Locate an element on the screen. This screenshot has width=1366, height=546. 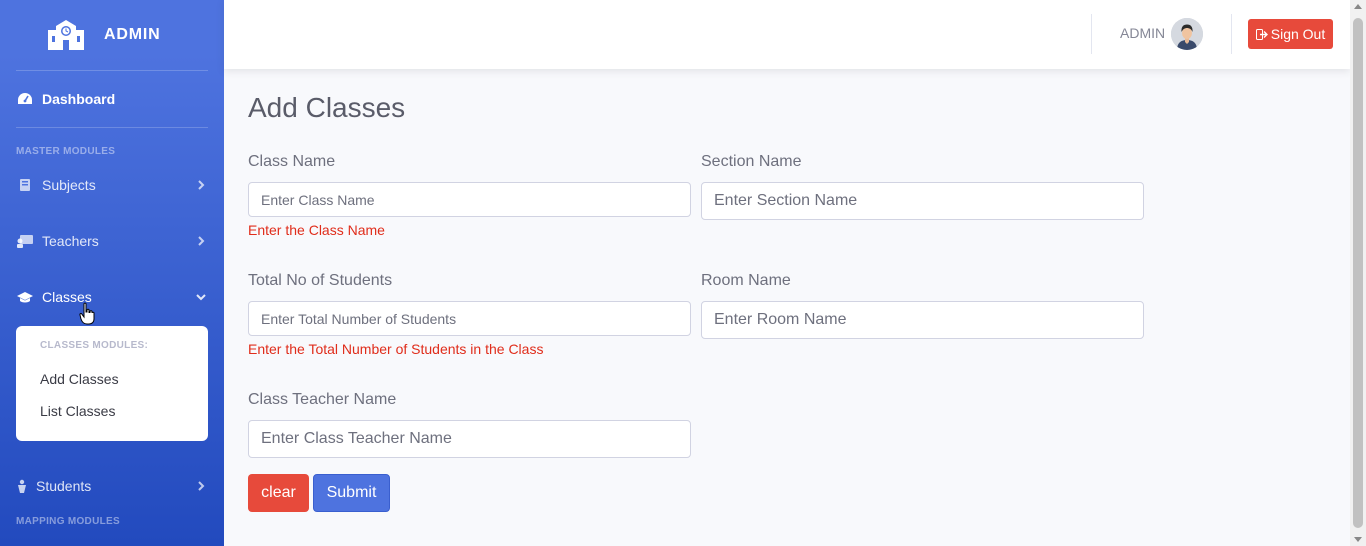
clear-button: clear is located at coordinates (278, 493).